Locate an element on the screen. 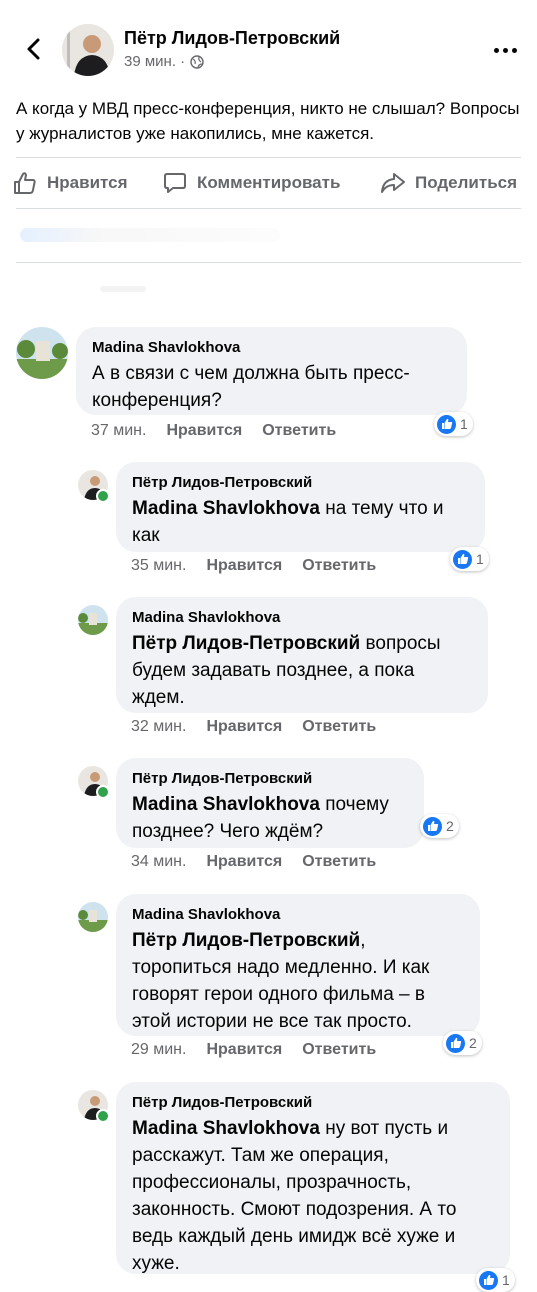 The width and height of the screenshot is (537, 1292). post-actions: Нравится Комментировать Поделиться is located at coordinates (268, 183).